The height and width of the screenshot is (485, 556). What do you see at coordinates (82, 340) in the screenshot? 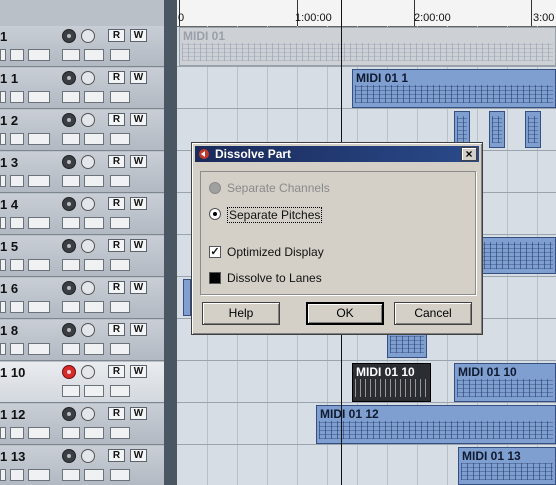
I see `track-row: 1 8 R W` at bounding box center [82, 340].